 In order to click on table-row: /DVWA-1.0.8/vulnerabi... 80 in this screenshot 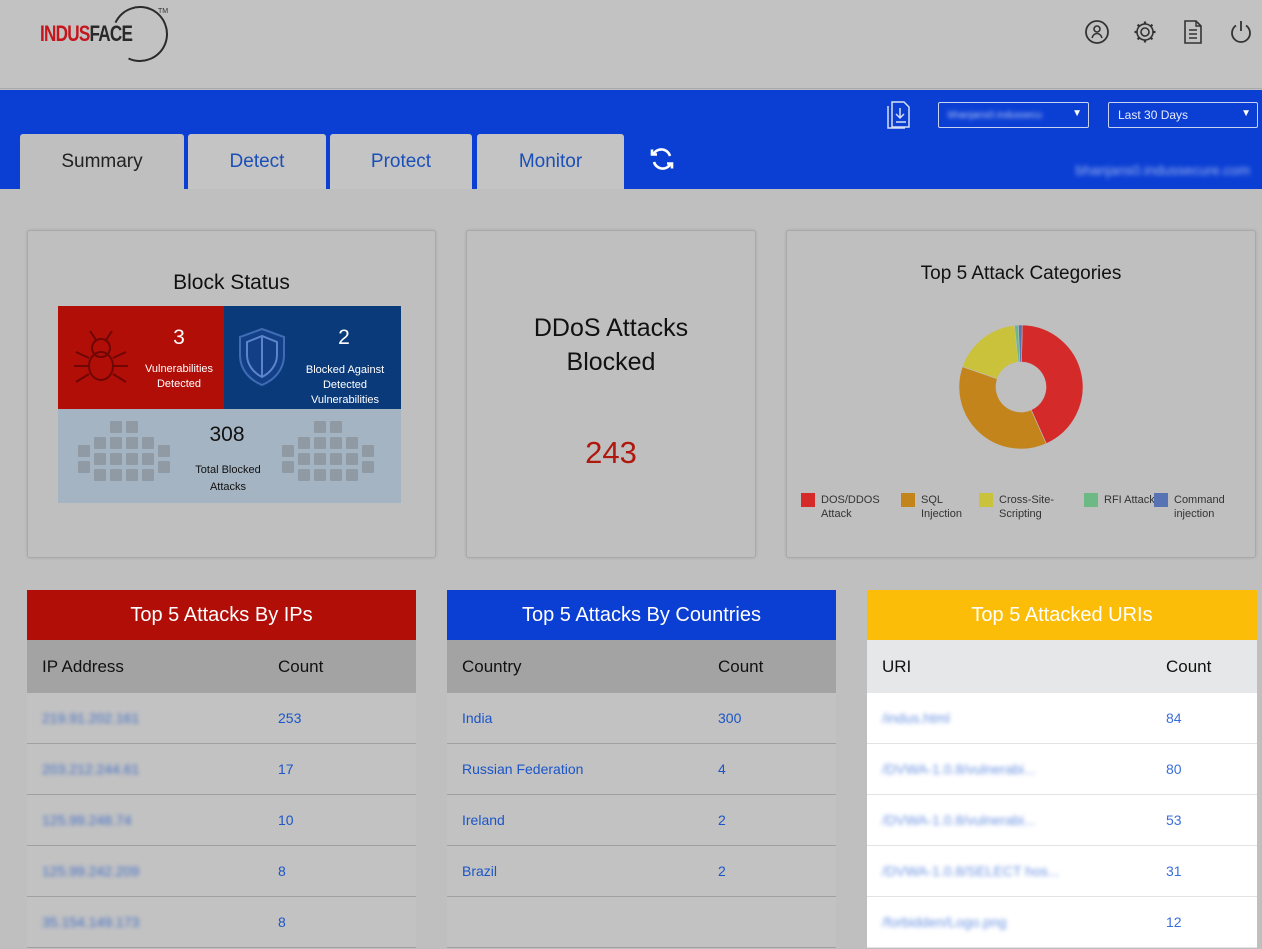, I will do `click(1062, 769)`.